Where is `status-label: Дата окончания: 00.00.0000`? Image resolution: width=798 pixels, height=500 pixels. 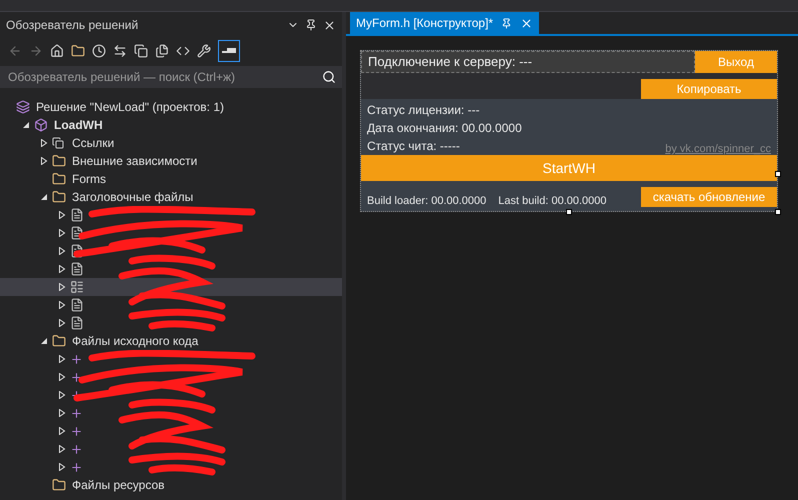 status-label: Дата окончания: 00.00.0000 is located at coordinates (444, 129).